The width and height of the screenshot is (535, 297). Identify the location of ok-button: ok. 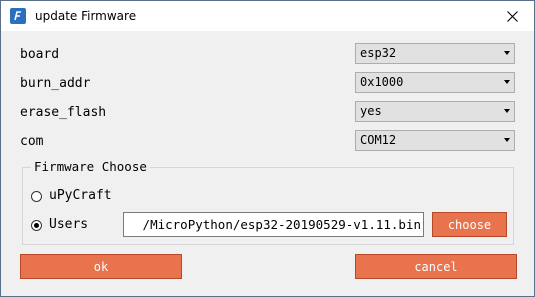
(101, 266).